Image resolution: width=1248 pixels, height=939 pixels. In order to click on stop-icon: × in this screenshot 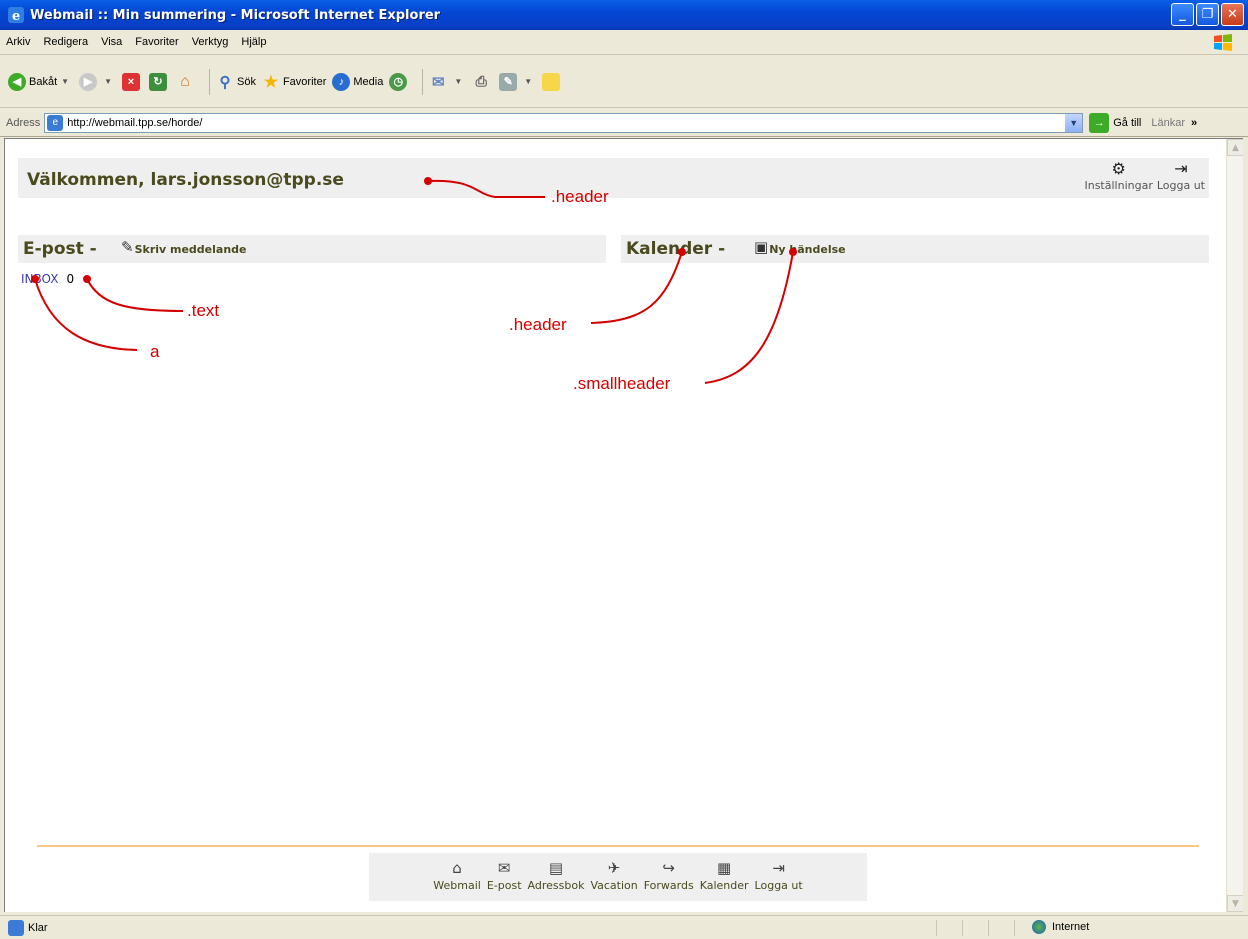, I will do `click(130, 81)`.